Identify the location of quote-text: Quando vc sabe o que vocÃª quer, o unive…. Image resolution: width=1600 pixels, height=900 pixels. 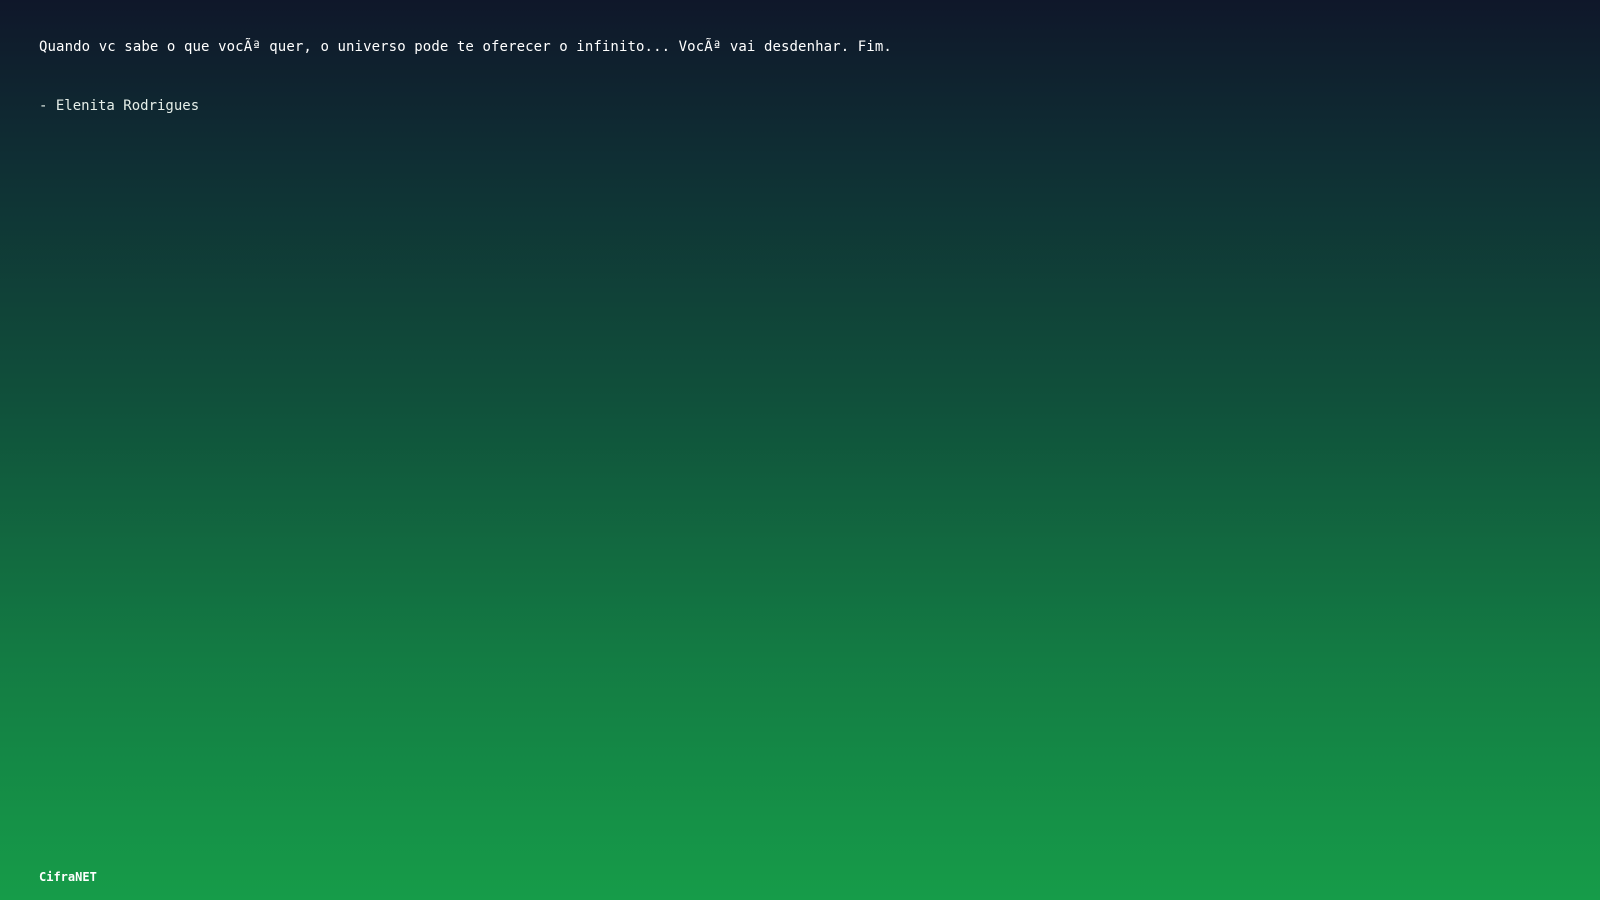
(465, 47).